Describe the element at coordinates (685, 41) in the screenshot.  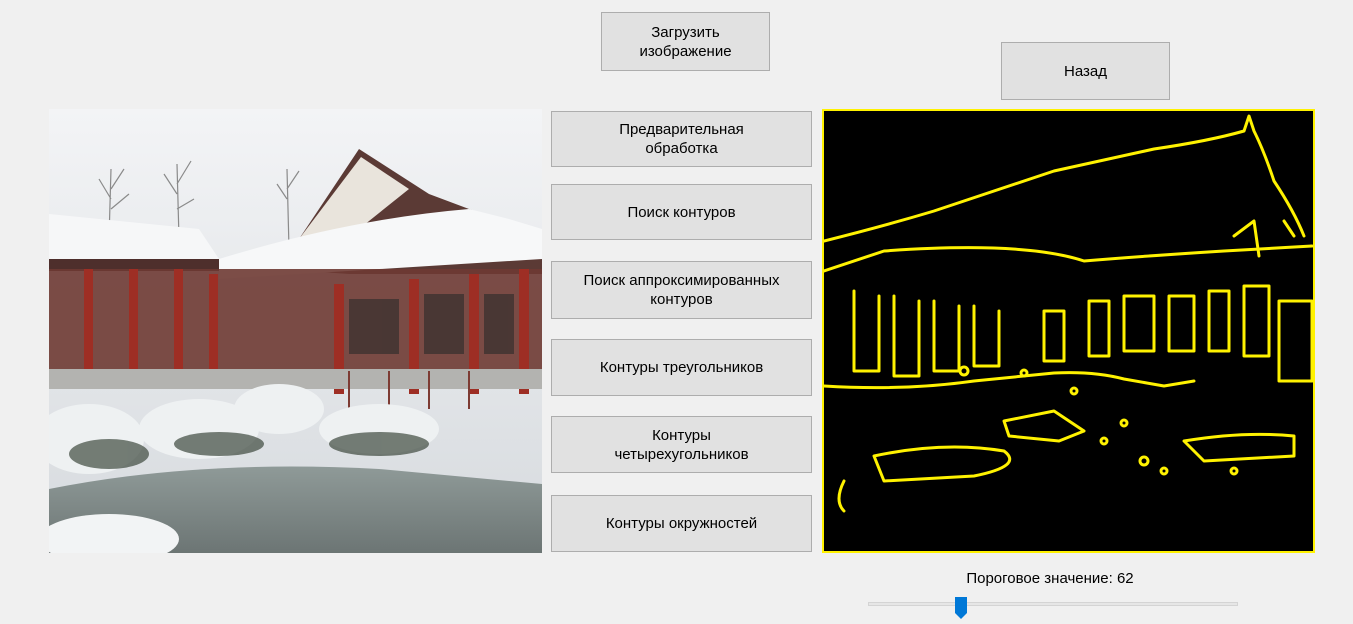
I see `load-image-button: Загрузить изображение` at that location.